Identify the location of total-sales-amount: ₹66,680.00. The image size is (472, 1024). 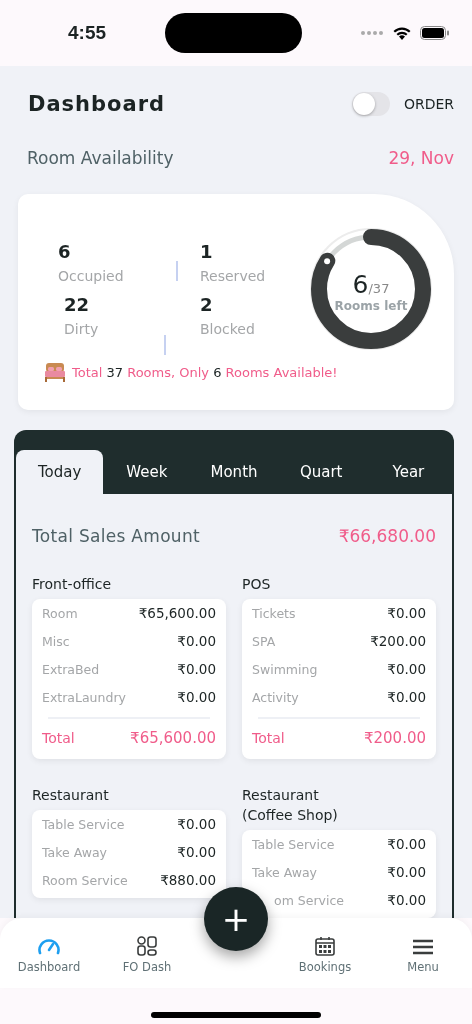
(387, 536).